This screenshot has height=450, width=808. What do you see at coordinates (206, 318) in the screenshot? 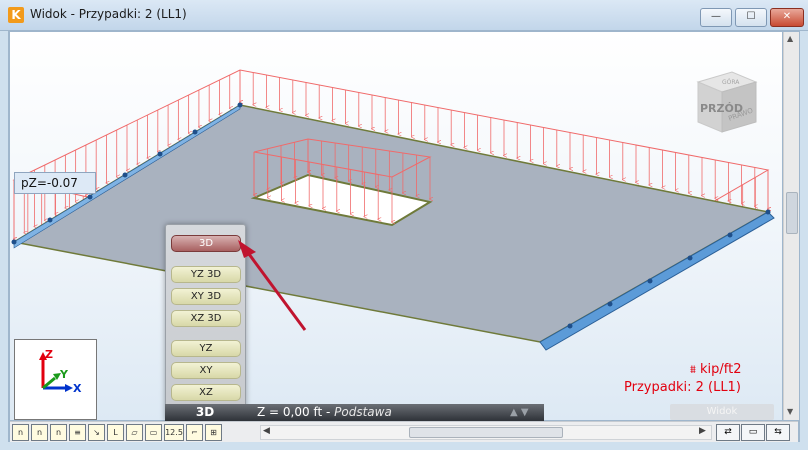
I see `view-xz3d-button: XZ 3D` at bounding box center [206, 318].